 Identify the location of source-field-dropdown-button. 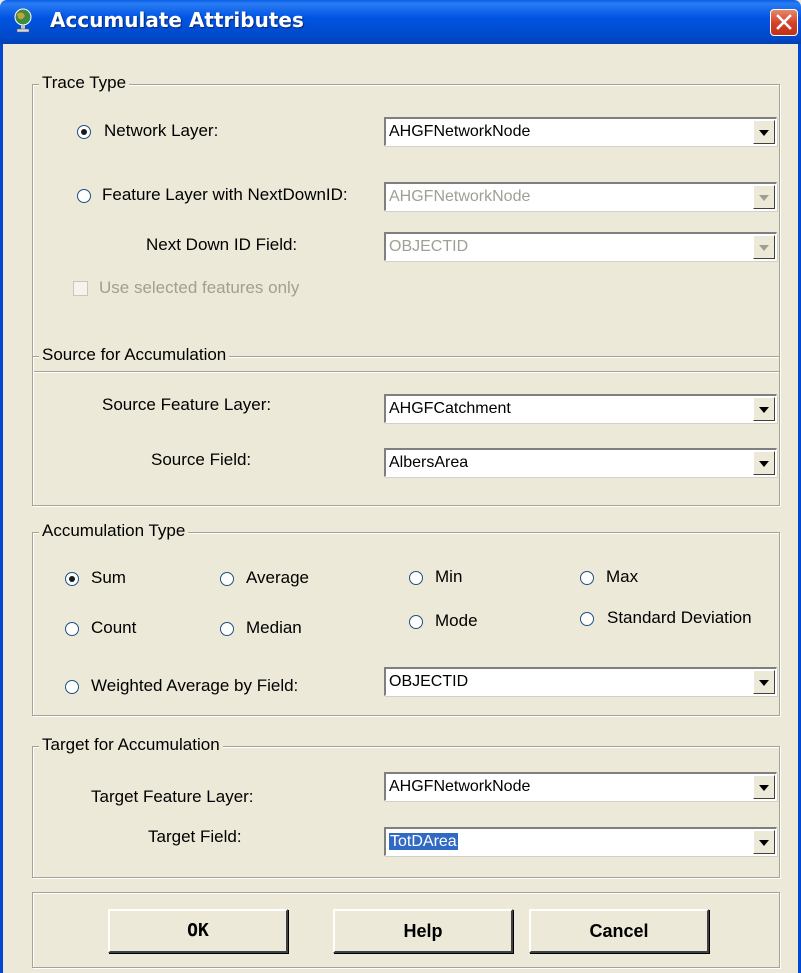
(764, 463).